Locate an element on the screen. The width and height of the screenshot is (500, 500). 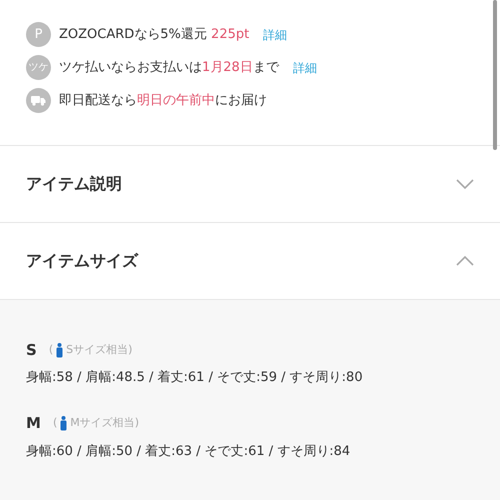
truck-icon is located at coordinates (38, 100).